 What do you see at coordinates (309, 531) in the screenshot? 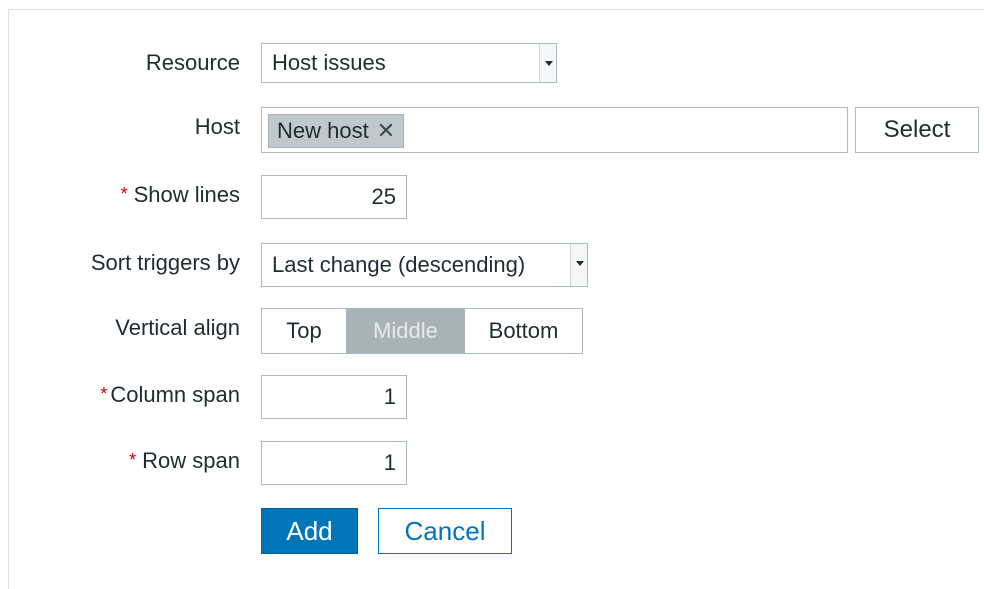
I see `add-button: Add` at bounding box center [309, 531].